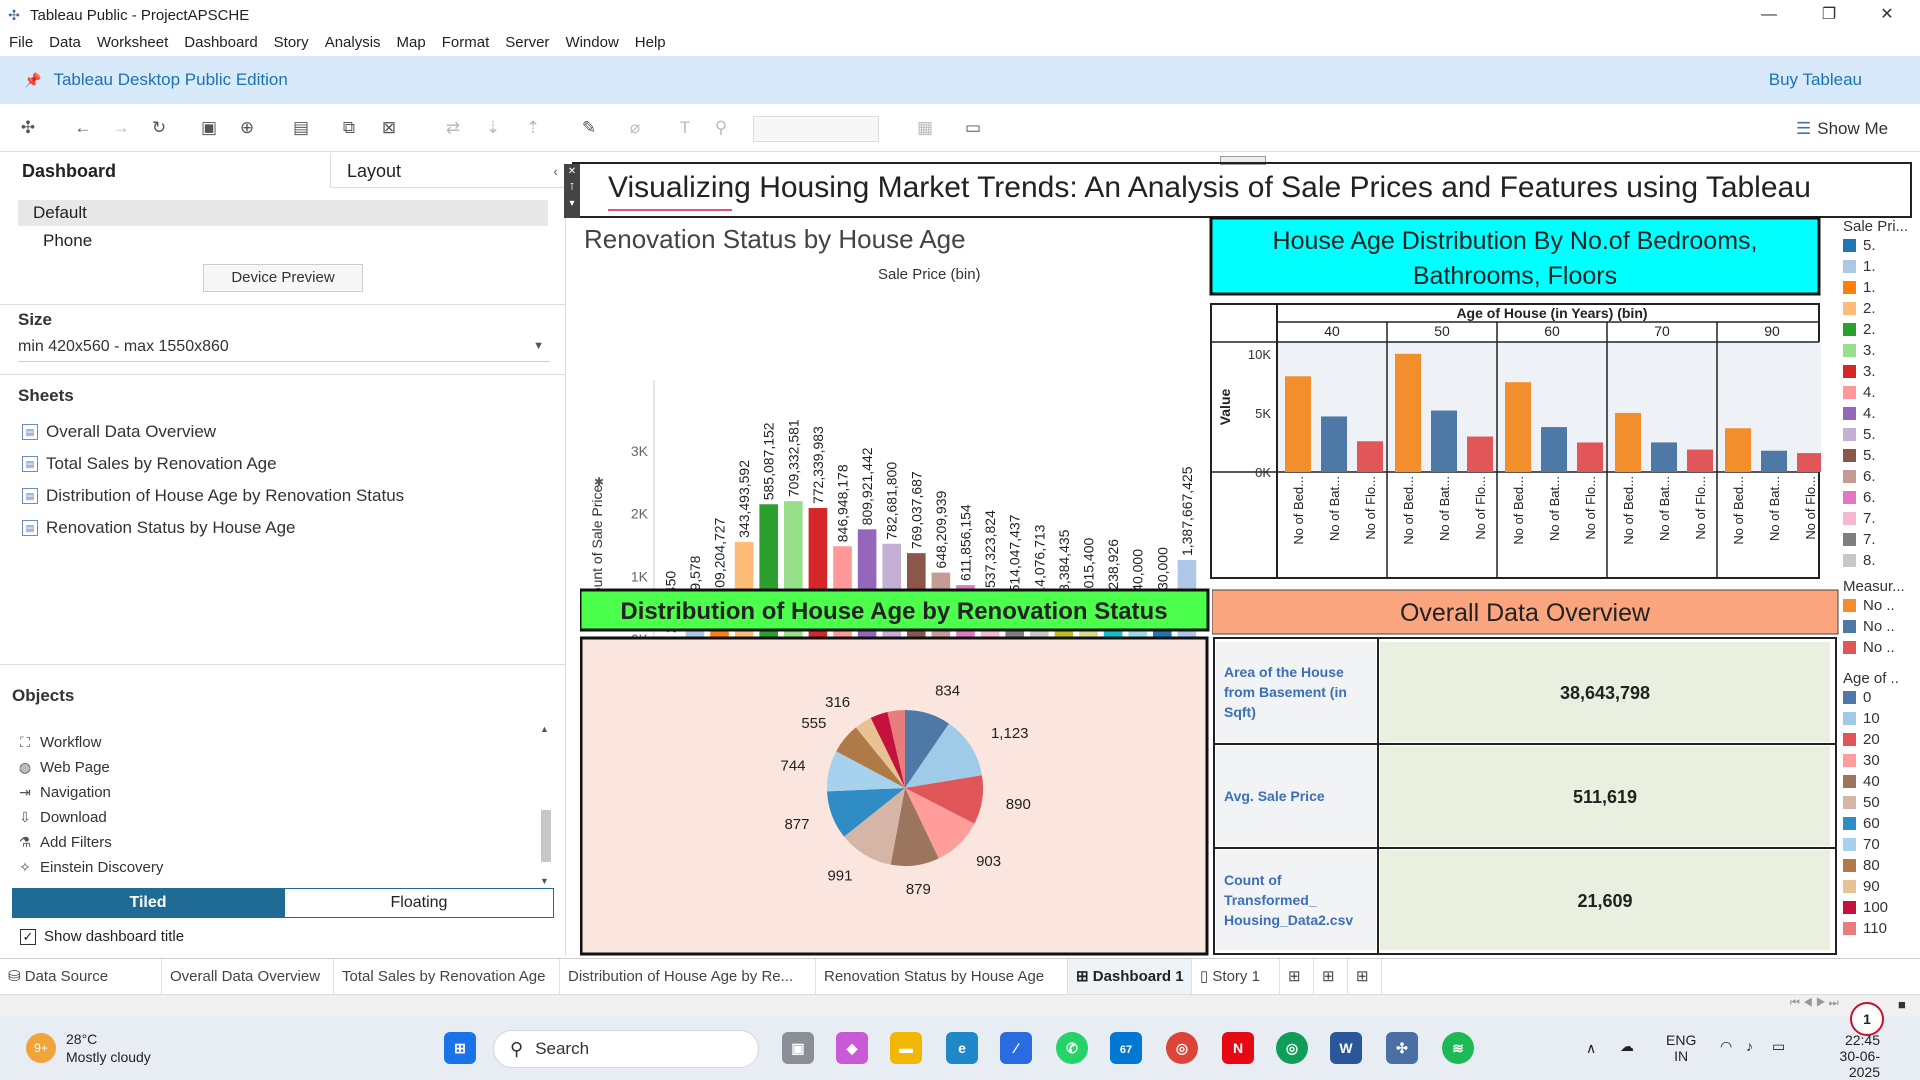  What do you see at coordinates (89, 867) in the screenshot?
I see `object-einstein-discovery: ✧ Einstein Discovery` at bounding box center [89, 867].